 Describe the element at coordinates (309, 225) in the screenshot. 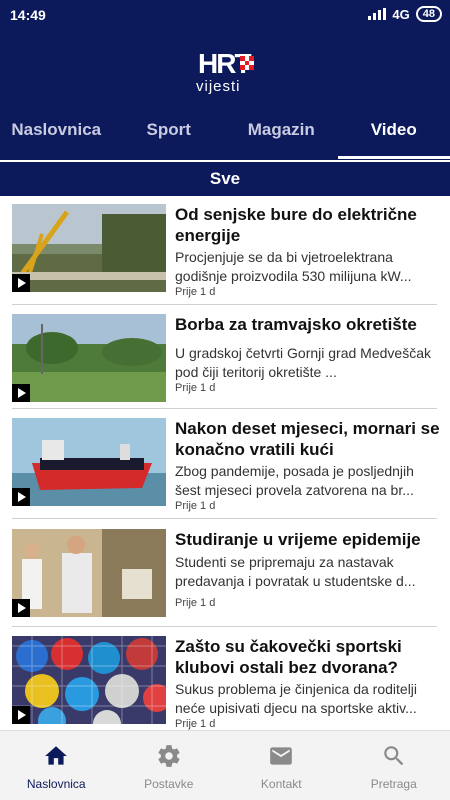

I see `article-title: Od senjske bure do električne energije` at that location.